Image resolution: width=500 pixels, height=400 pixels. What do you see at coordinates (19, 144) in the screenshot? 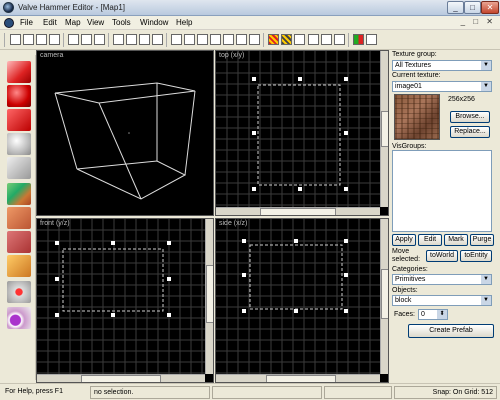
I see `entity-tool-icon` at bounding box center [19, 144].